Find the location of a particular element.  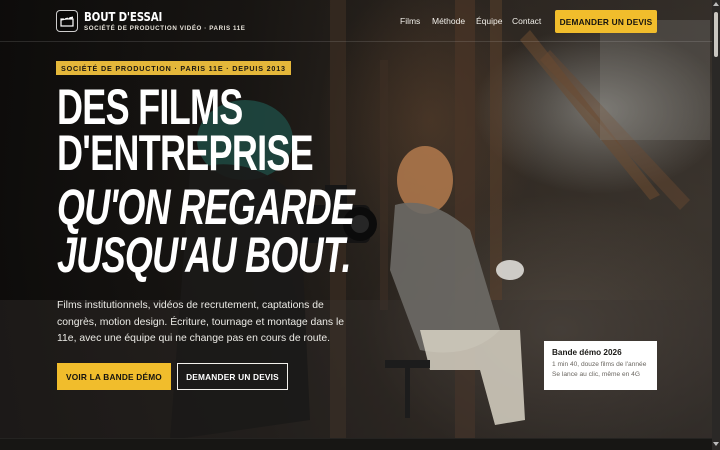

nav-link-methode: Méthode is located at coordinates (448, 21).